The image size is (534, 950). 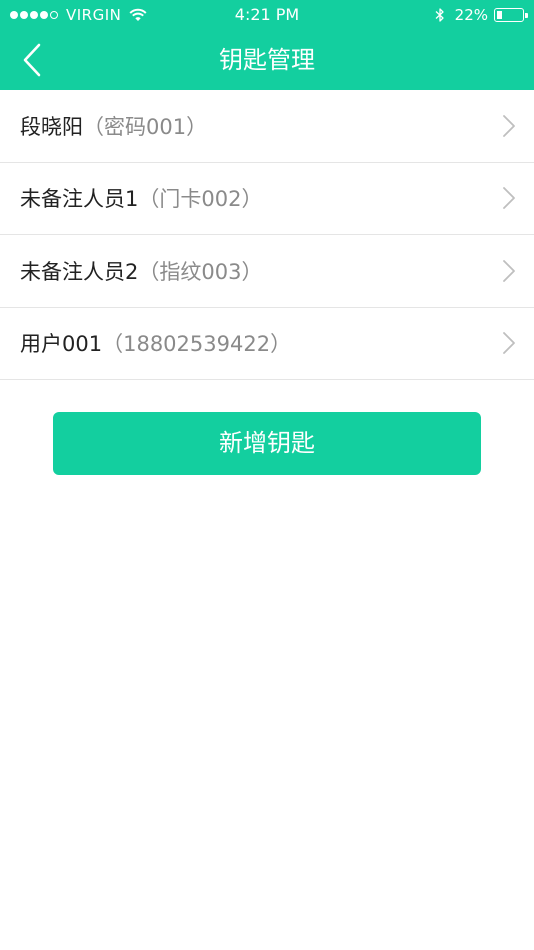 I want to click on battery-fill, so click(x=499, y=14).